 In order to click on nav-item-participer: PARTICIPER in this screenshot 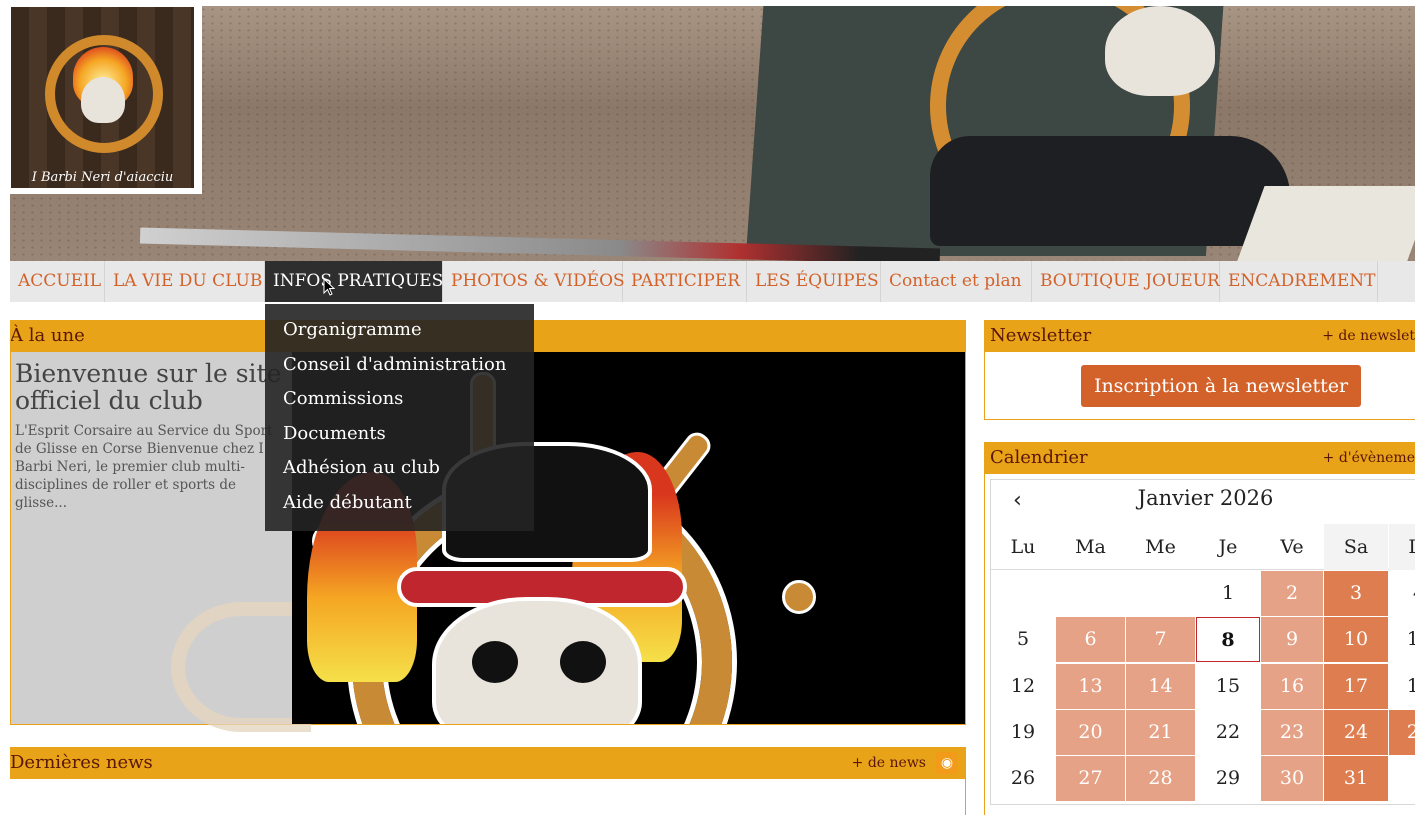, I will do `click(685, 281)`.